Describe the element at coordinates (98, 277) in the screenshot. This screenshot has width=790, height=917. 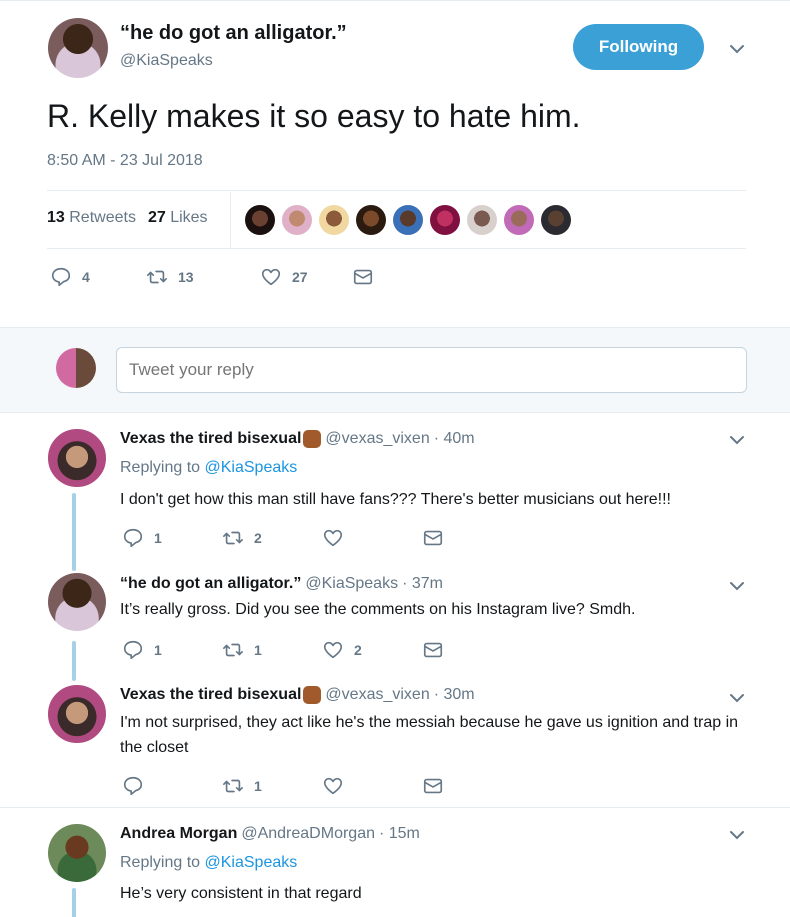
I see `reply-action: 4` at that location.